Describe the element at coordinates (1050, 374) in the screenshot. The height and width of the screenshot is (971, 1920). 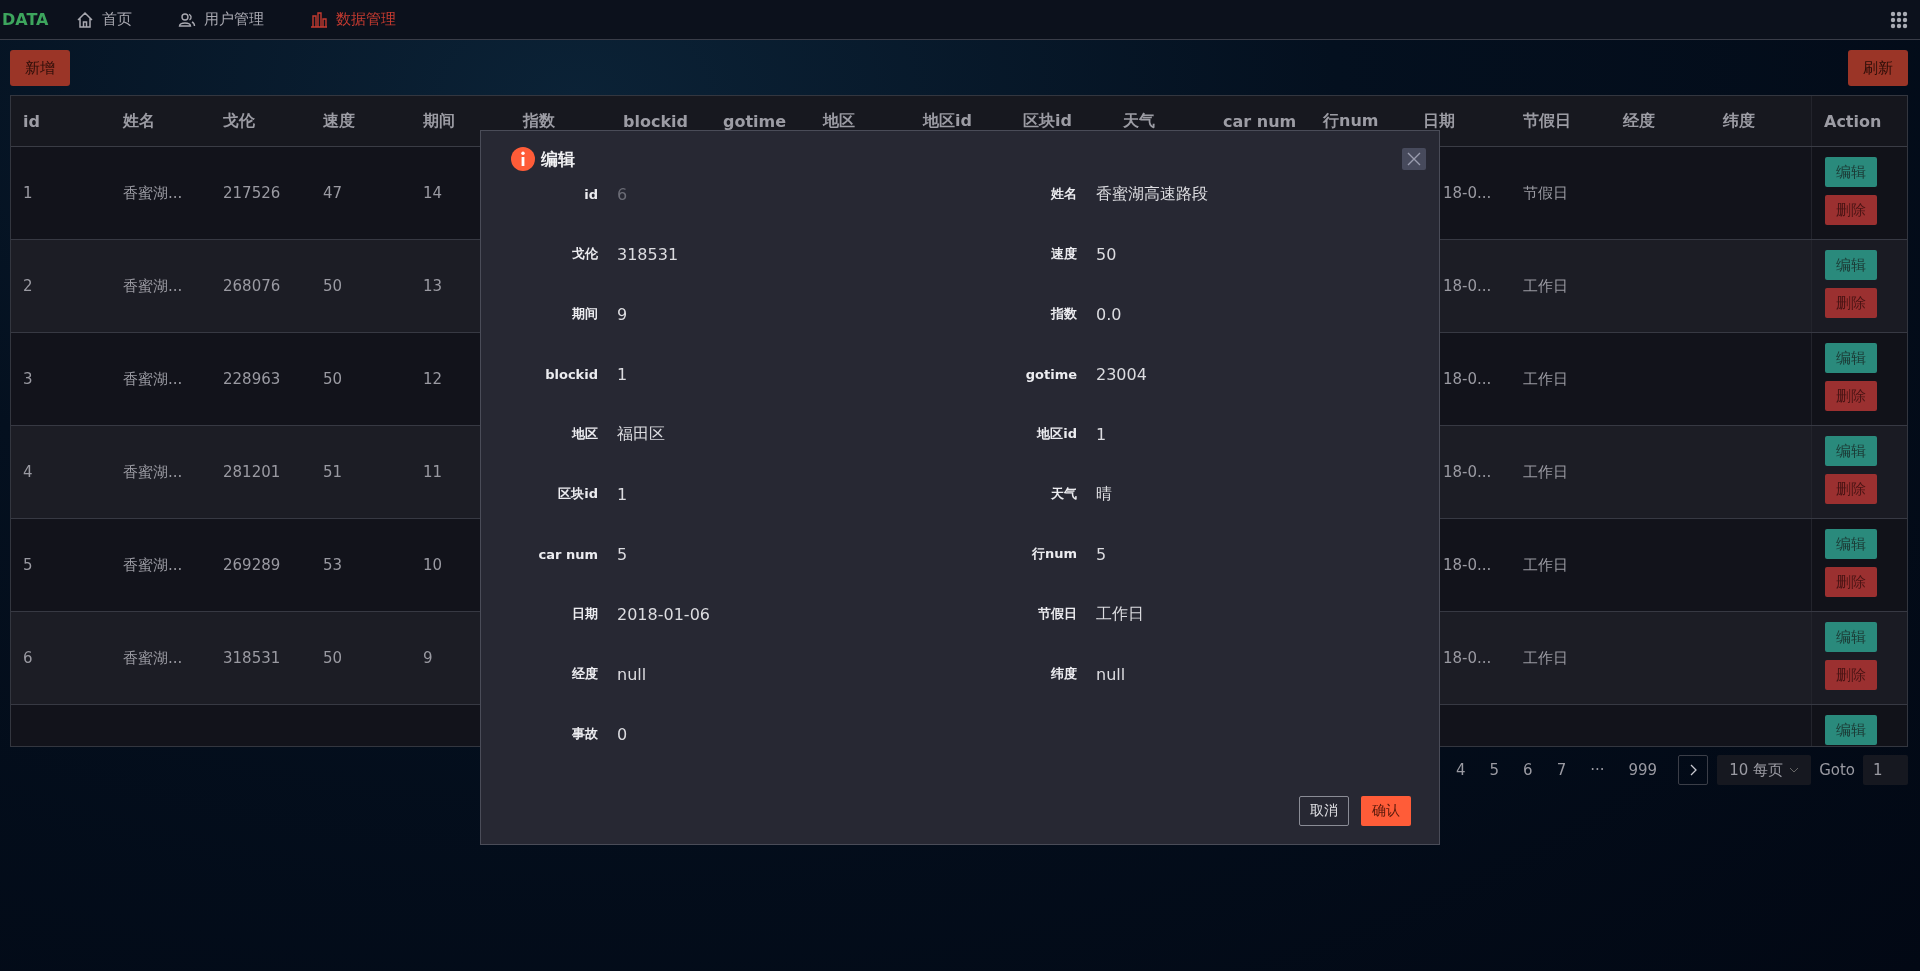
I see `field-label: gotime` at that location.